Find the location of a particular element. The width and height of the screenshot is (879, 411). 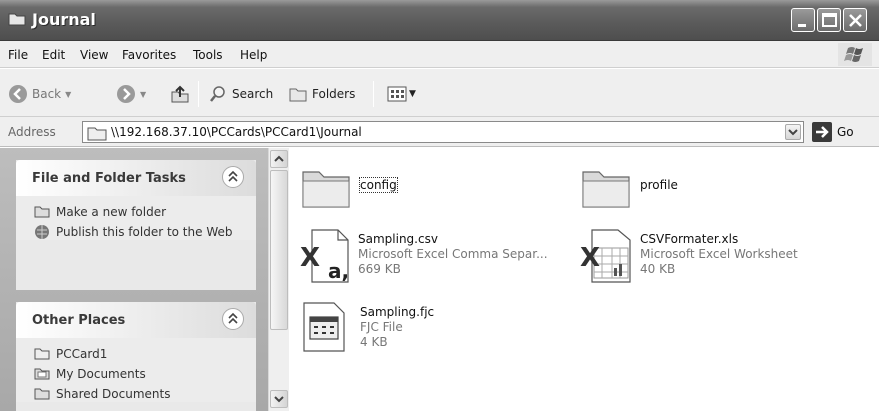

collapse-chevron-icon is located at coordinates (233, 318).